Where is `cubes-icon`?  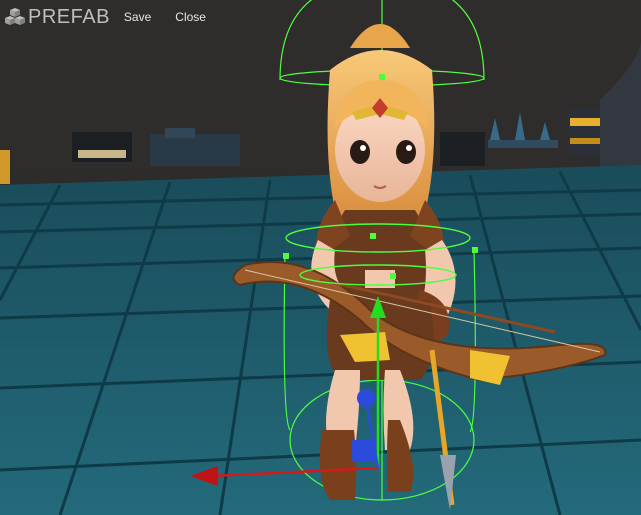
cubes-icon is located at coordinates (15, 16).